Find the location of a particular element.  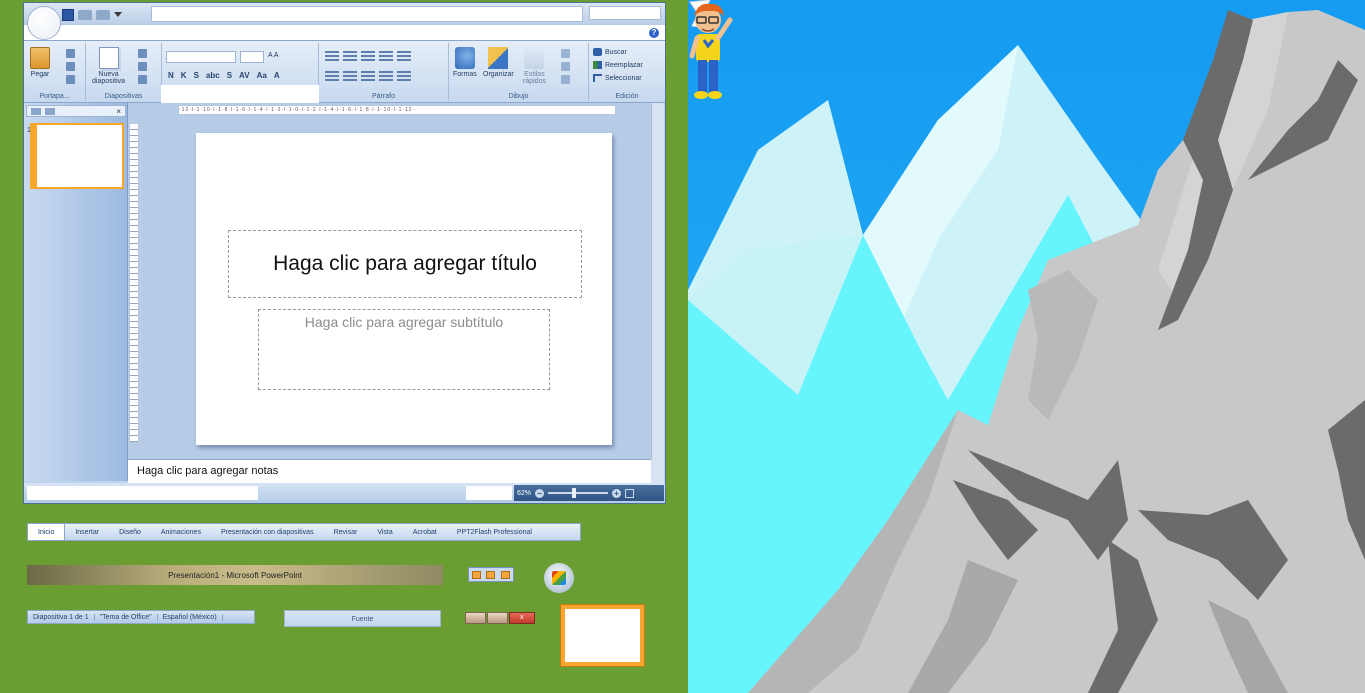

italic-button: K is located at coordinates (184, 75).